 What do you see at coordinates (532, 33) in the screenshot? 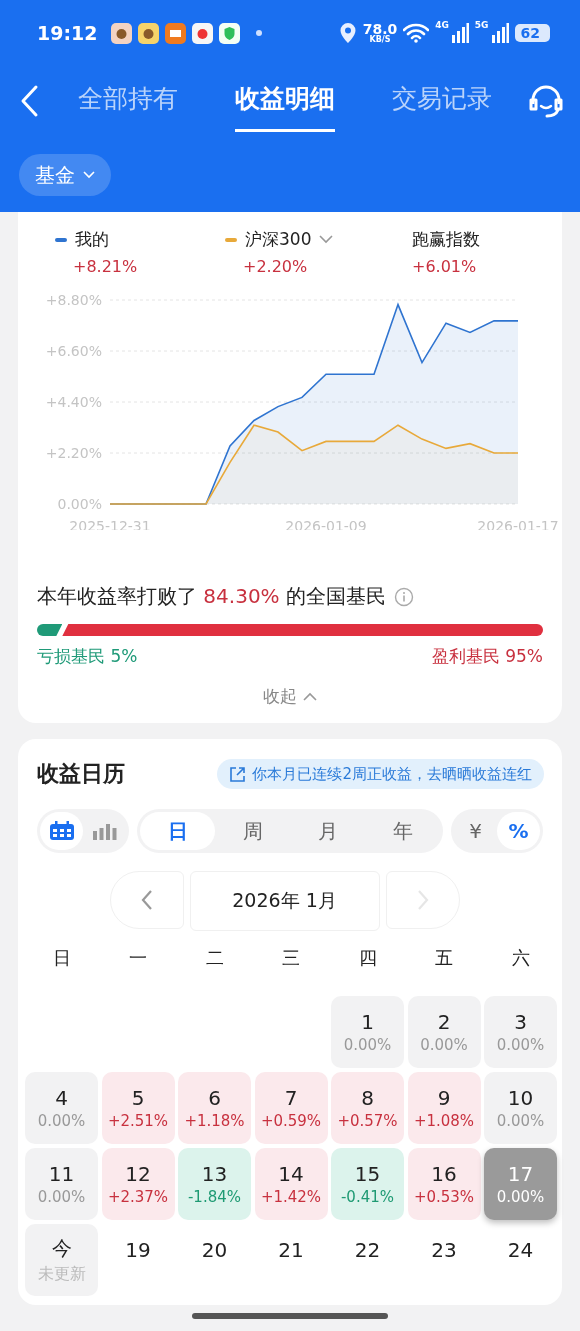
I see `battery-level: 62` at bounding box center [532, 33].